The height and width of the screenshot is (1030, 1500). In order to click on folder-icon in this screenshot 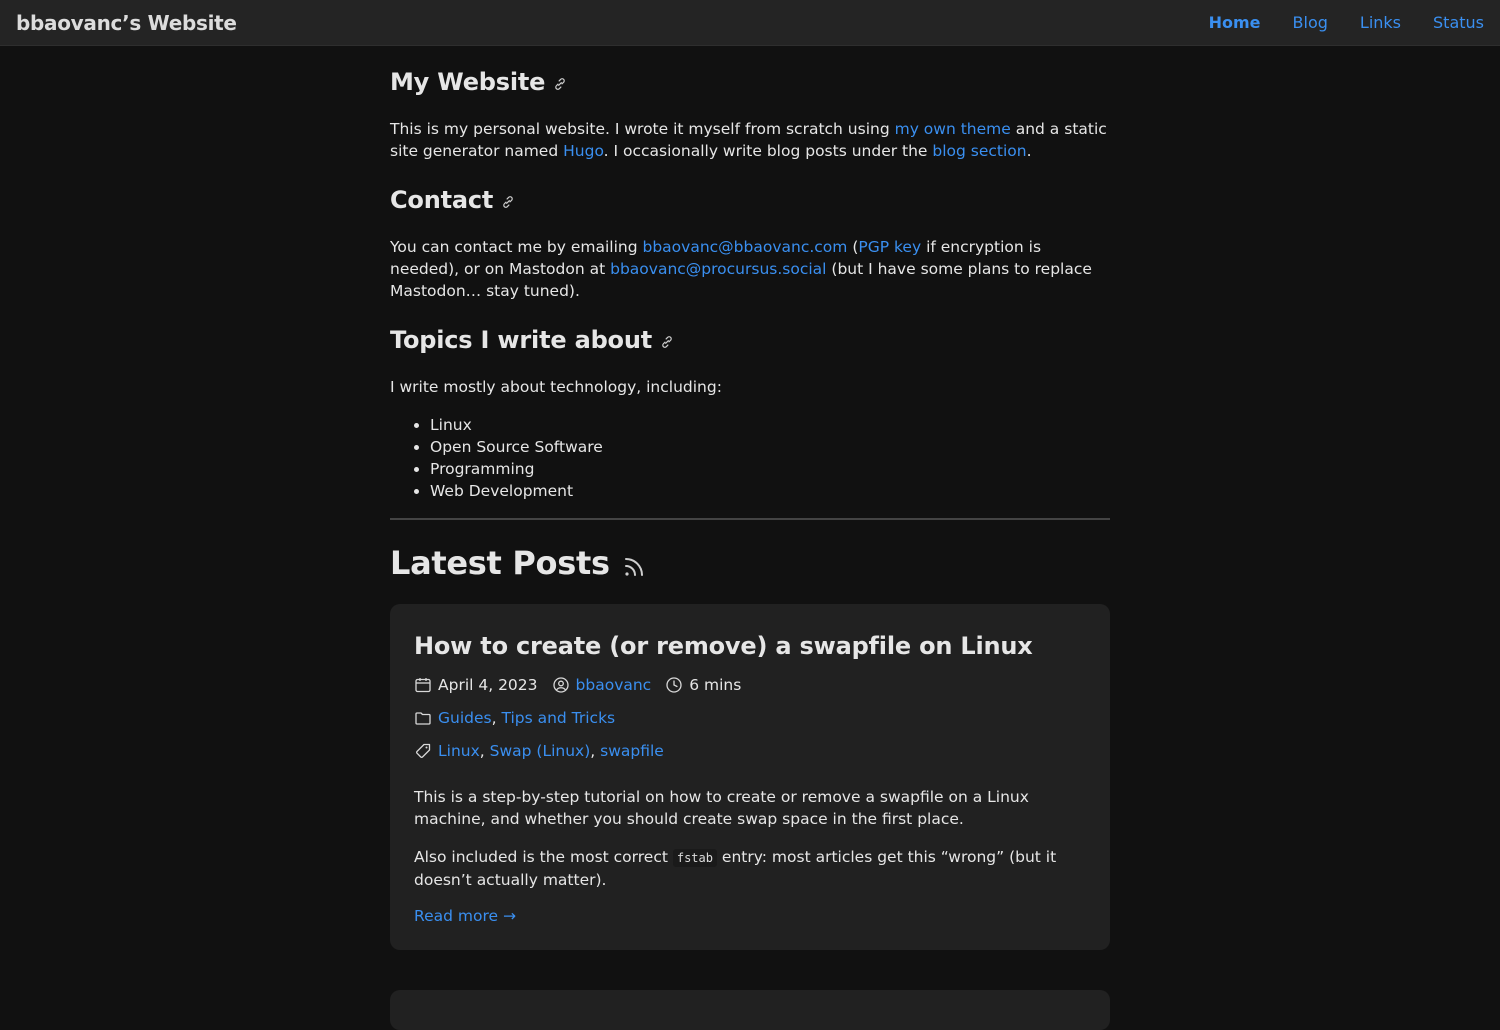, I will do `click(423, 718)`.